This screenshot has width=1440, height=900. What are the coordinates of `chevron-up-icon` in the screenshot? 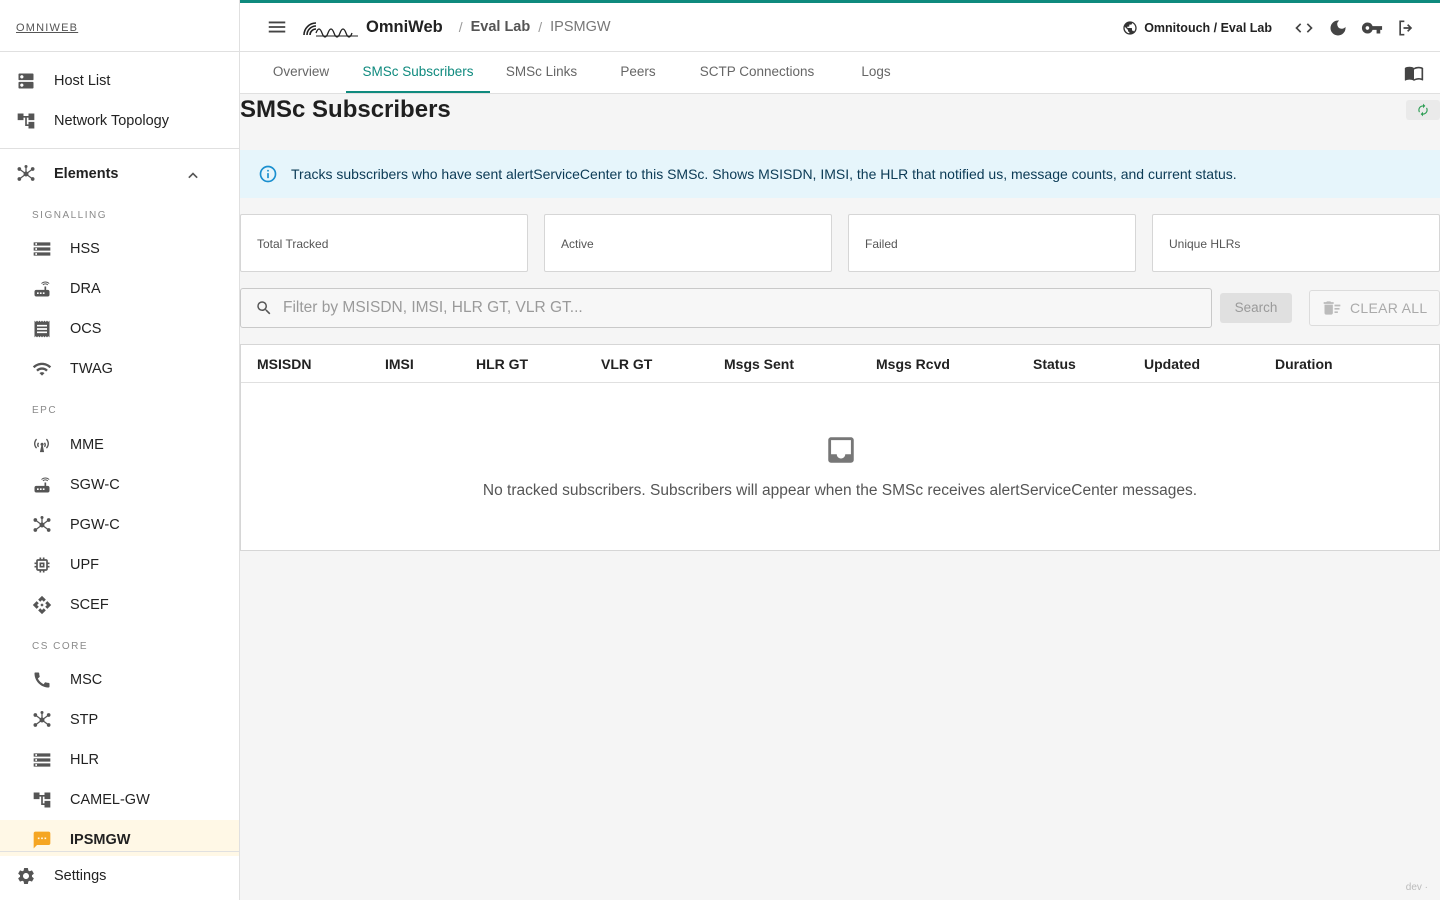 It's located at (193, 176).